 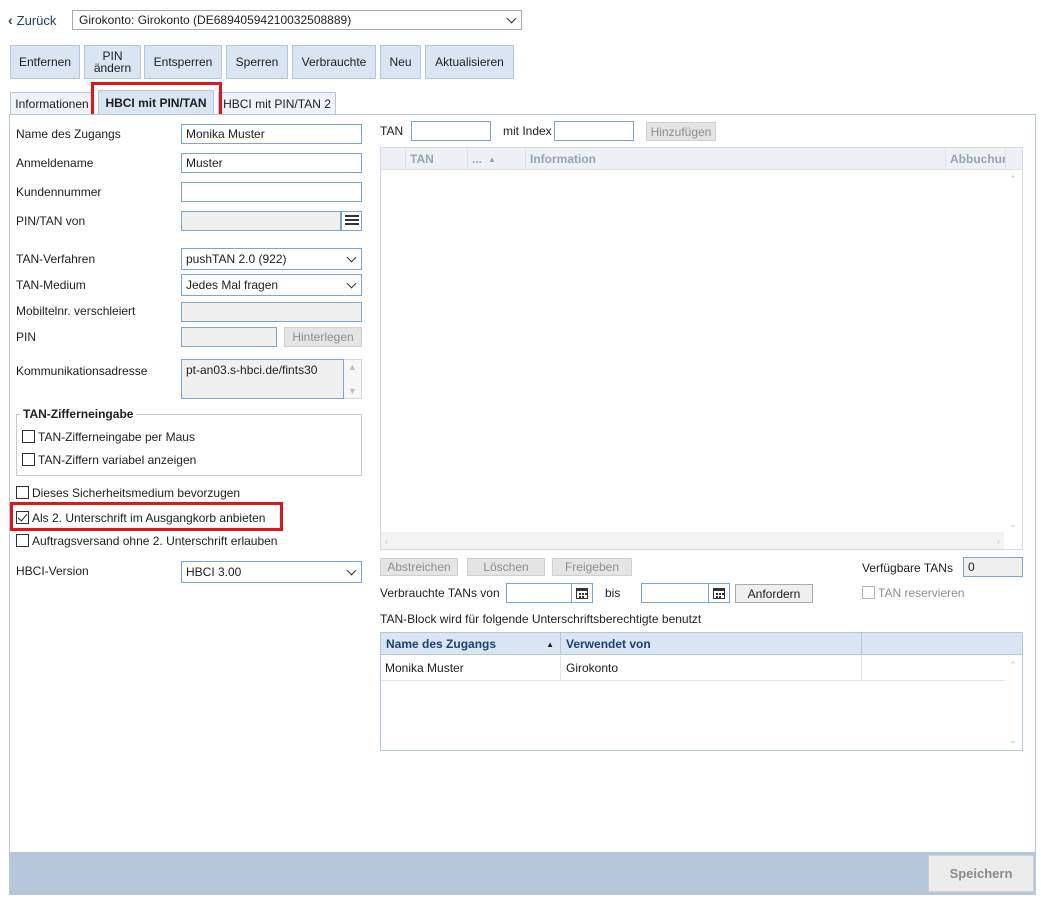 What do you see at coordinates (45, 62) in the screenshot?
I see `remove-button: Entfernen` at bounding box center [45, 62].